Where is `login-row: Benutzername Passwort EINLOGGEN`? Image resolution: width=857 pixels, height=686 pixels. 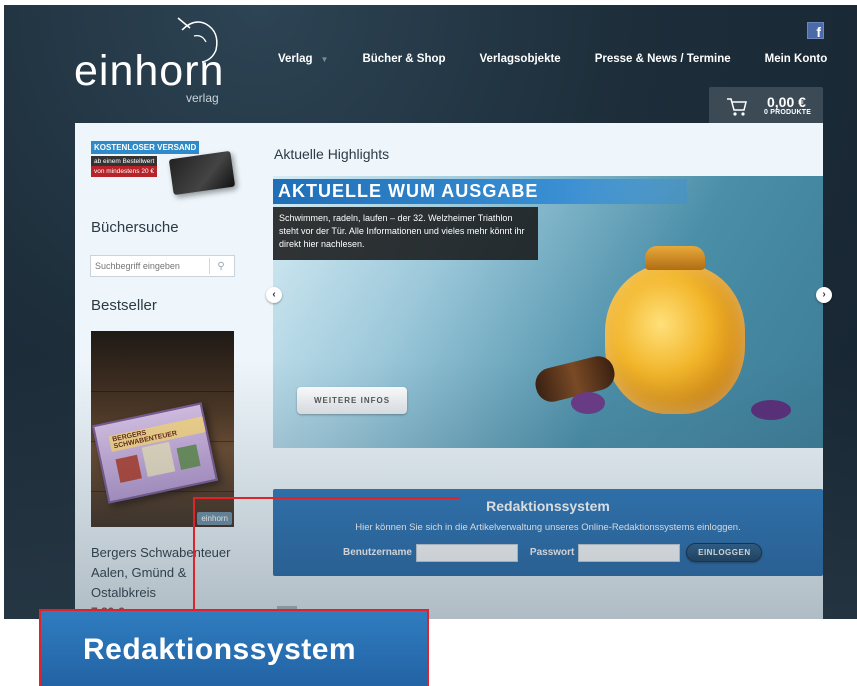 login-row: Benutzername Passwort EINLOGGEN is located at coordinates (553, 552).